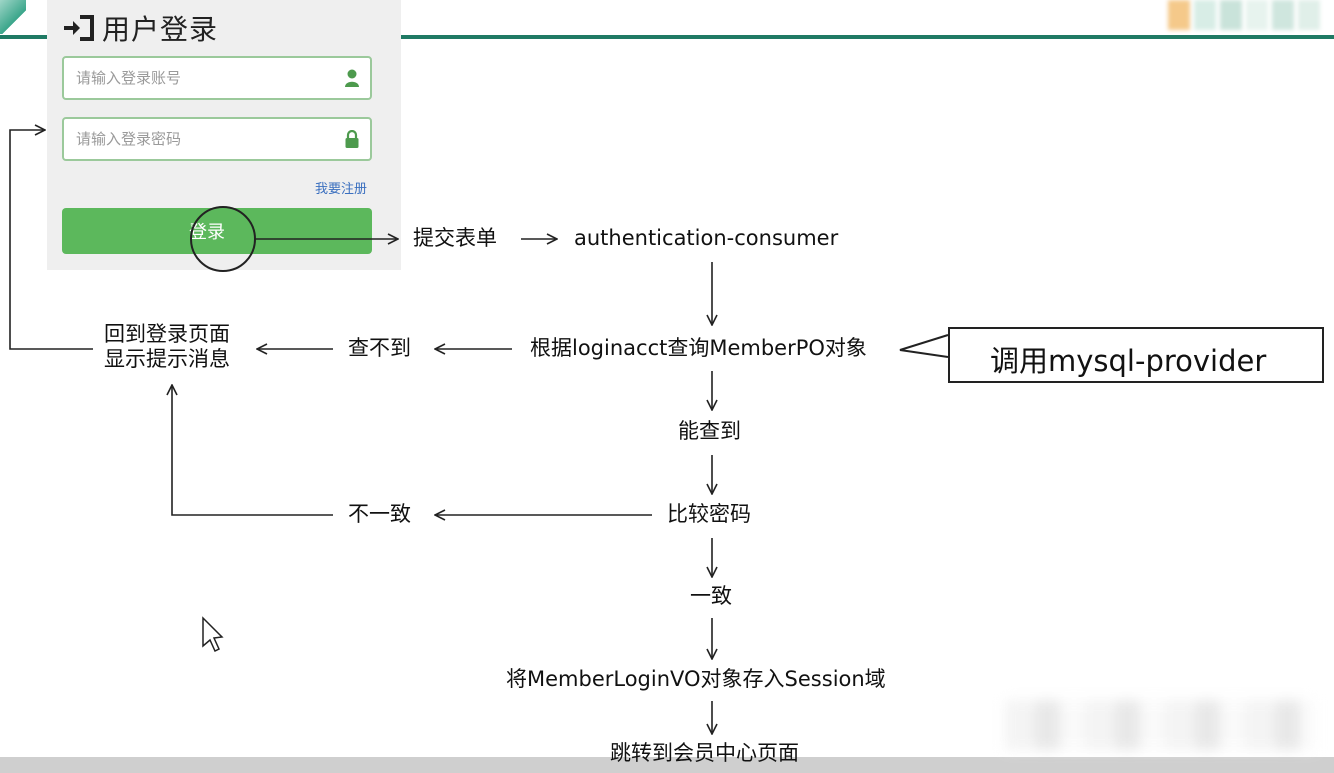  What do you see at coordinates (698, 348) in the screenshot?
I see `node-query-member: 根据loginacct查询MemberPO对象` at bounding box center [698, 348].